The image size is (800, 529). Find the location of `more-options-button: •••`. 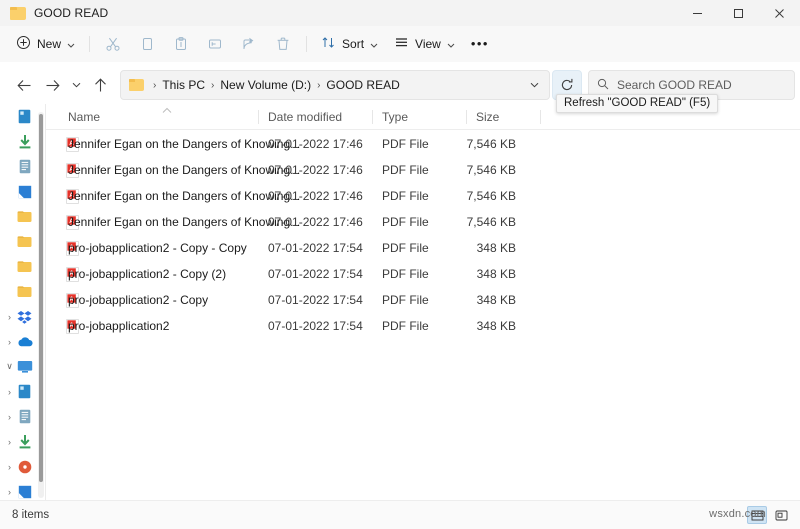

more-options-button: ••• is located at coordinates (480, 44).